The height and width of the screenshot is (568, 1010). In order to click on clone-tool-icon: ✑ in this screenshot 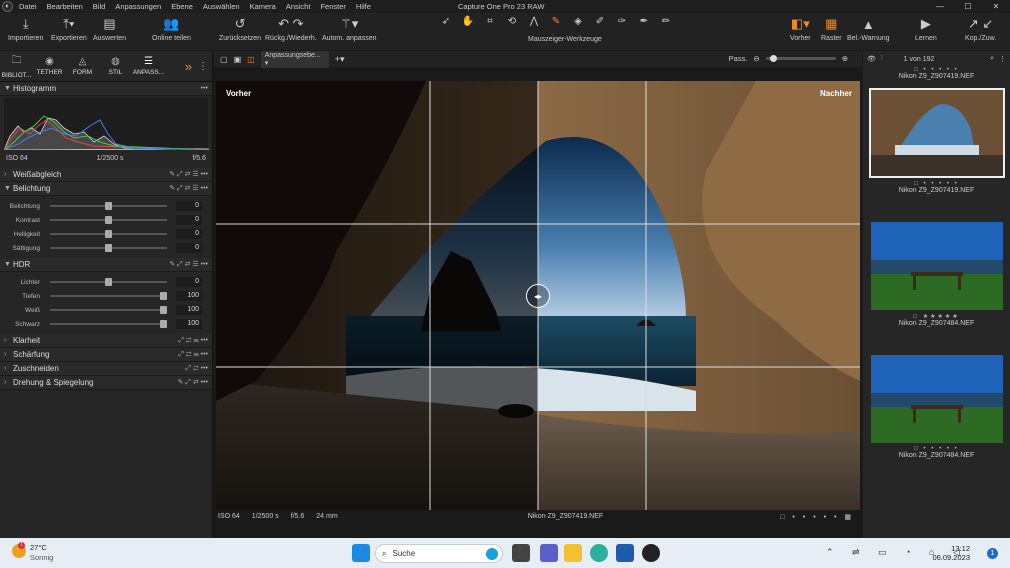, I will do `click(622, 21)`.